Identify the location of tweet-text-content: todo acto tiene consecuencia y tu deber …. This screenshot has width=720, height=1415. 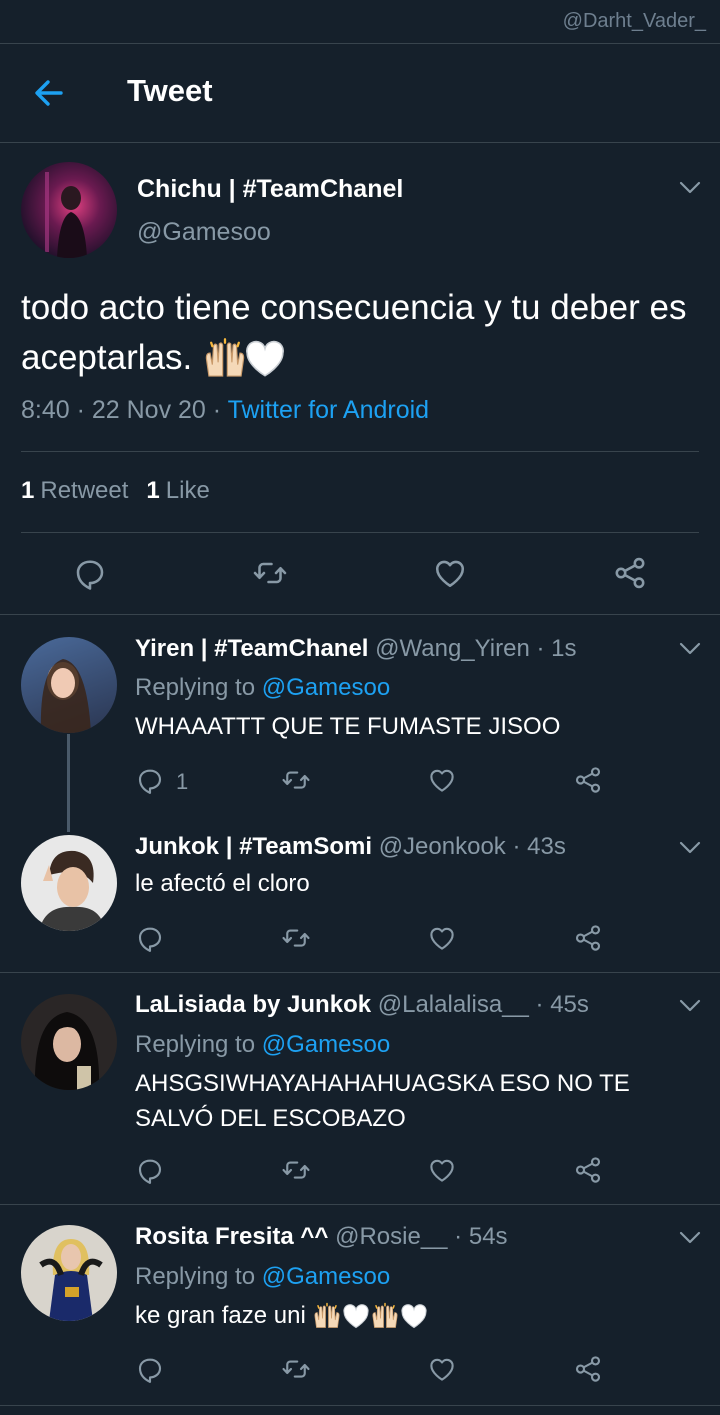
(354, 332).